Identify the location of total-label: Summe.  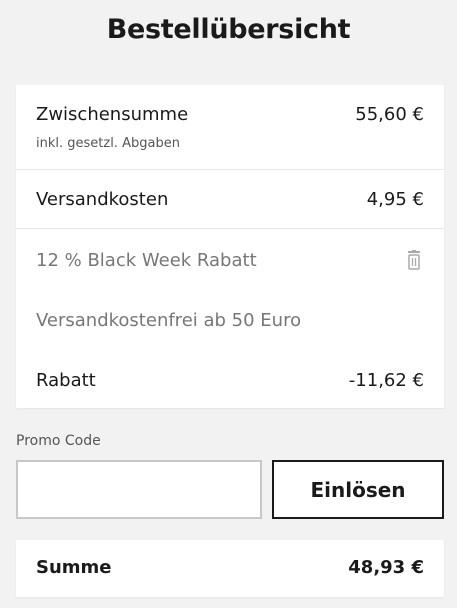
(74, 567).